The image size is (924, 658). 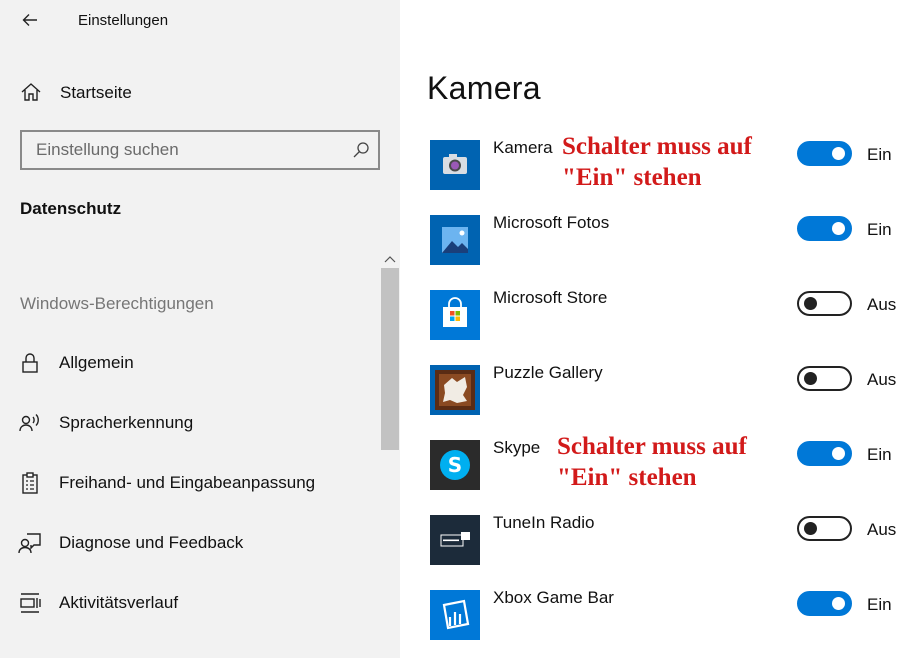 I want to click on sidebar-item-freihand: Freihand- und Eingabeanpassung, so click(x=190, y=482).